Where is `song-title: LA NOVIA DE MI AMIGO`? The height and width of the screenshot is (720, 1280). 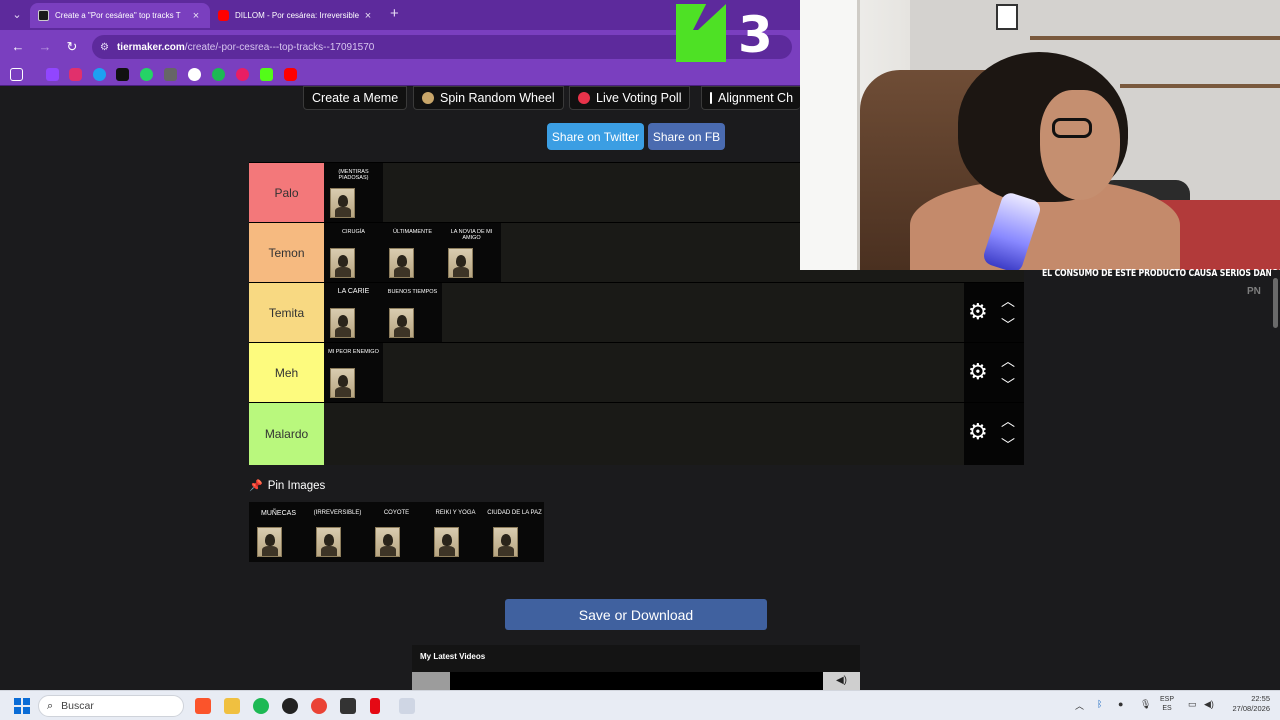 song-title: LA NOVIA DE MI AMIGO is located at coordinates (471, 235).